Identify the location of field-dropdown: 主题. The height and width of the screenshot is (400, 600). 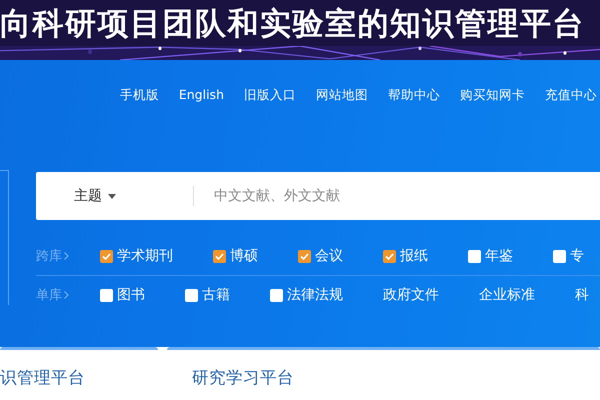
(115, 196).